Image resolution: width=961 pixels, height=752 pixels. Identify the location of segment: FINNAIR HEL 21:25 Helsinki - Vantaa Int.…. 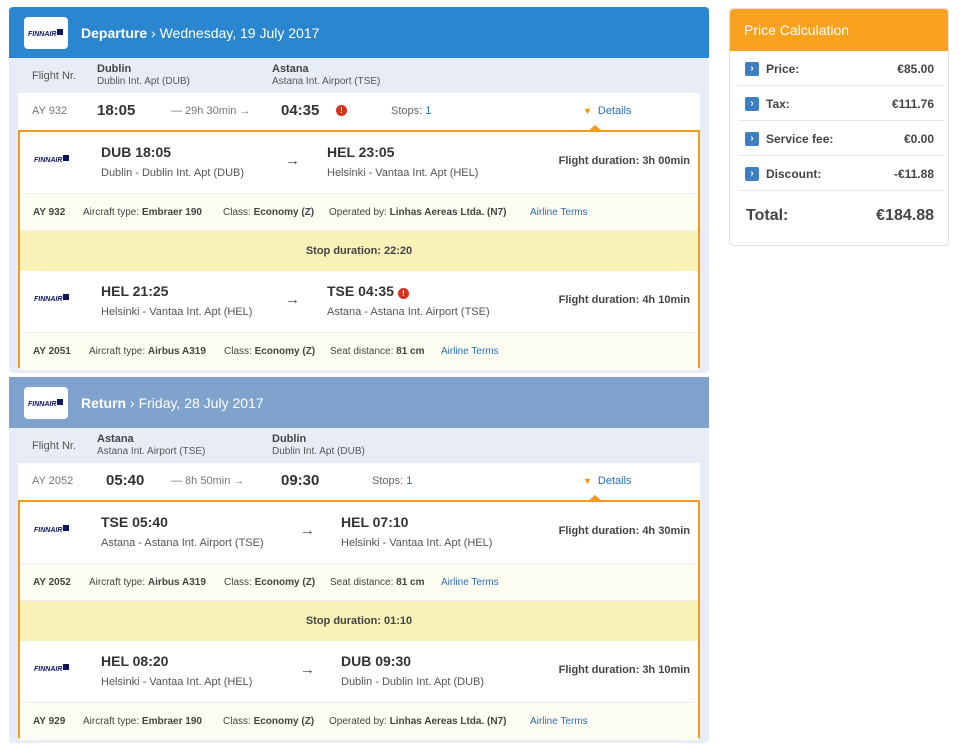
(359, 301).